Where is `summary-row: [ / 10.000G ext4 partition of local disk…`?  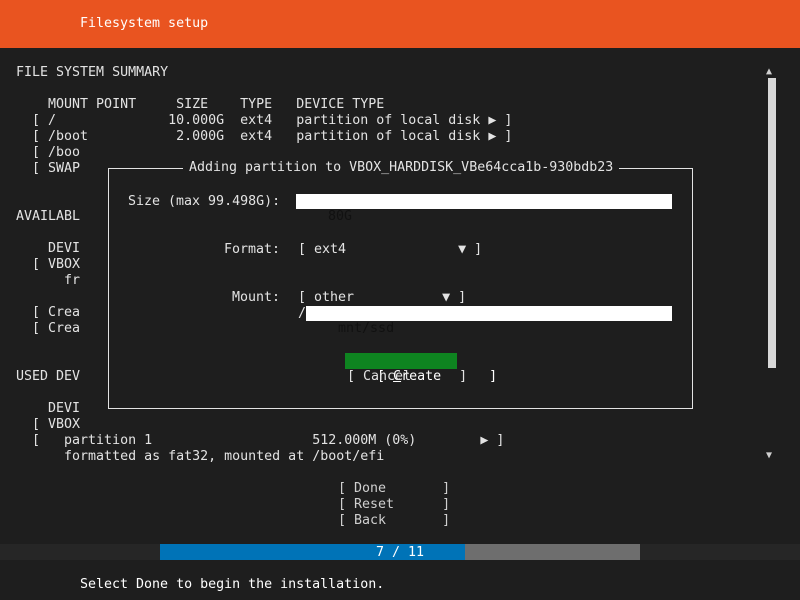 summary-row: [ / 10.000G ext4 partition of local disk… is located at coordinates (264, 121).